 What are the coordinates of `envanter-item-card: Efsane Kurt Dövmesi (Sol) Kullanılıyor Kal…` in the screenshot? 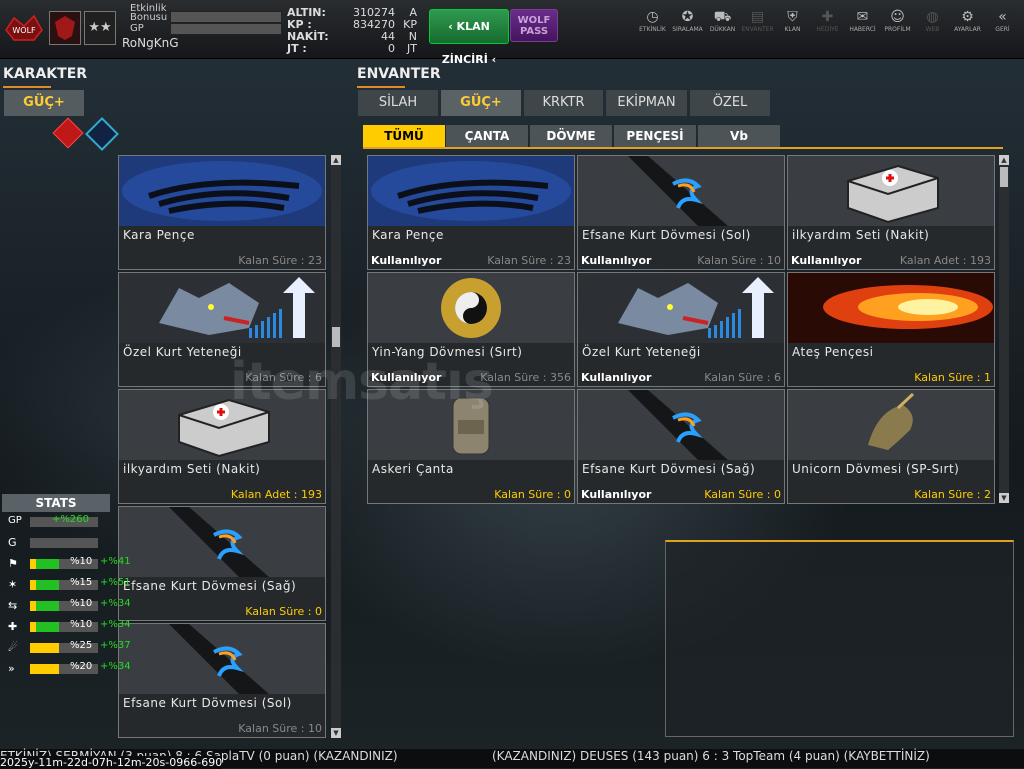 It's located at (681, 212).